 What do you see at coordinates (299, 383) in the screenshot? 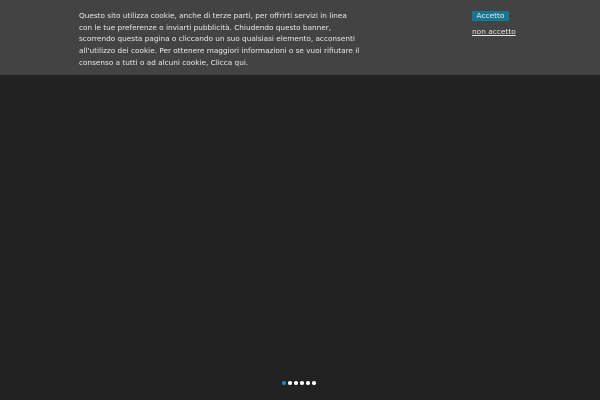
I see `slider-pagination` at bounding box center [299, 383].